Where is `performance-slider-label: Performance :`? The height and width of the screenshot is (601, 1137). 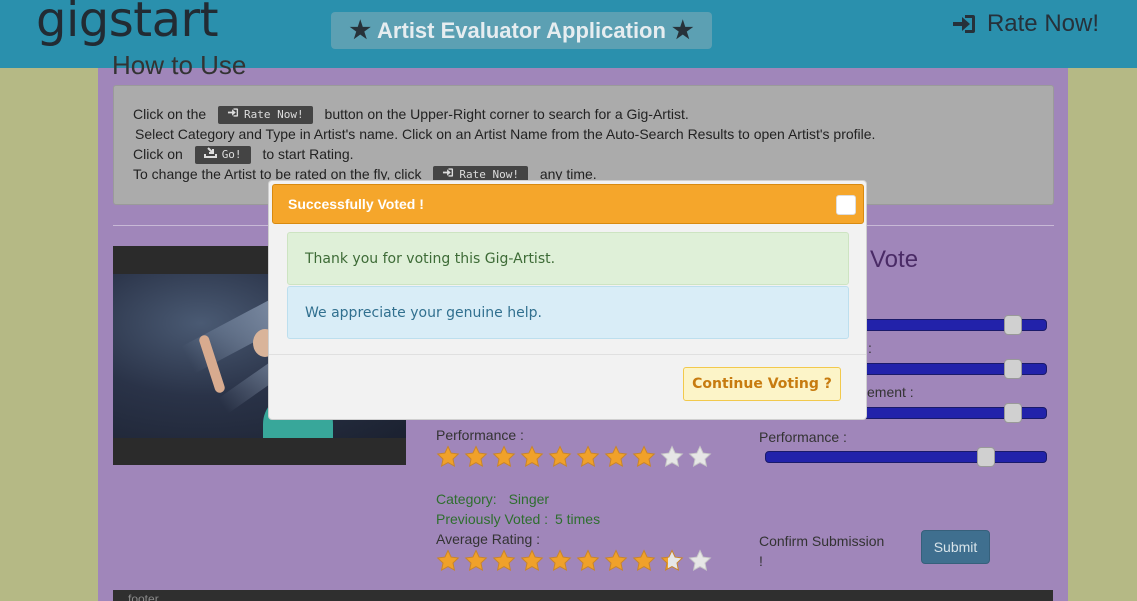 performance-slider-label: Performance : is located at coordinates (803, 437).